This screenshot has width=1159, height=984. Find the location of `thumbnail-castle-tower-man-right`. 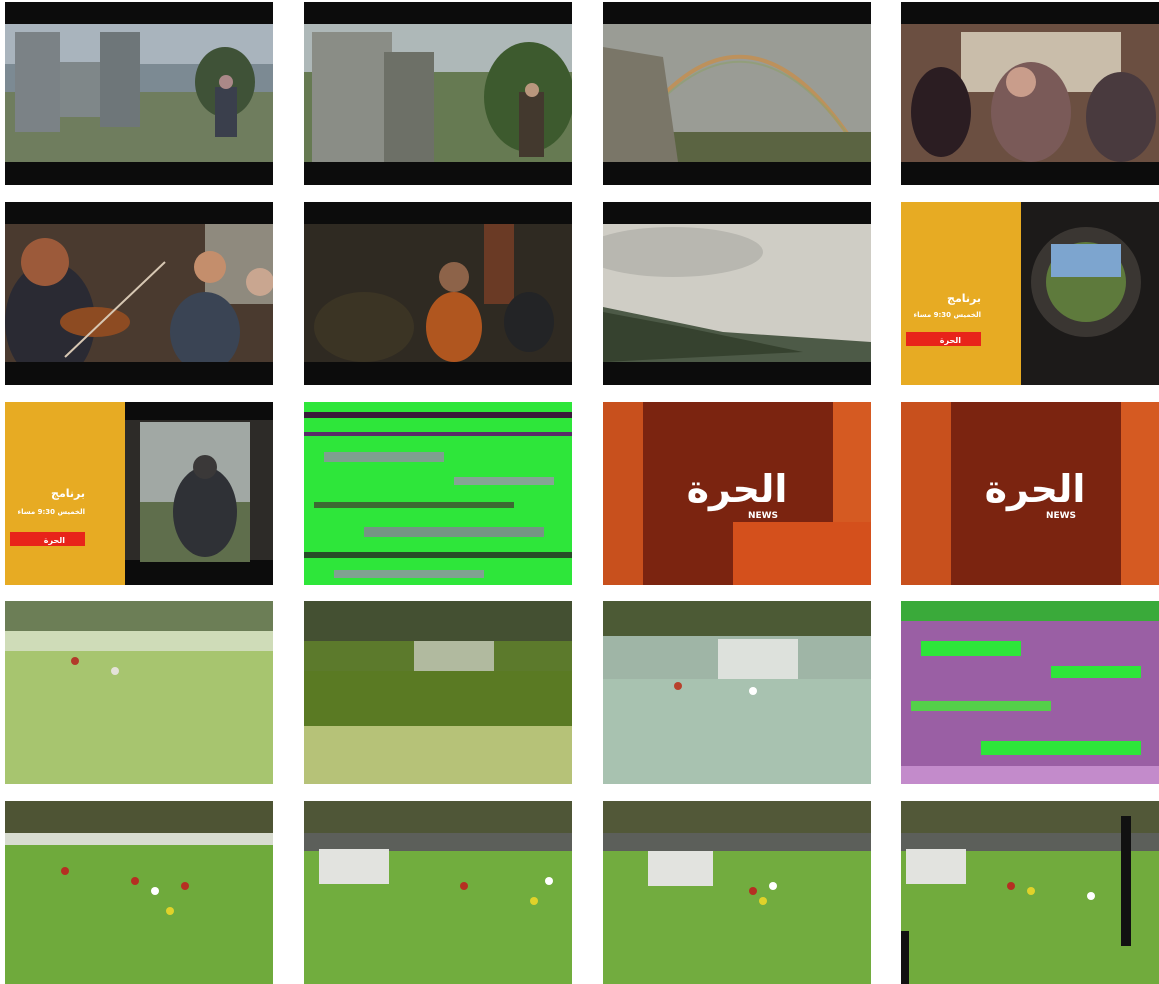

thumbnail-castle-tower-man-right is located at coordinates (438, 93).